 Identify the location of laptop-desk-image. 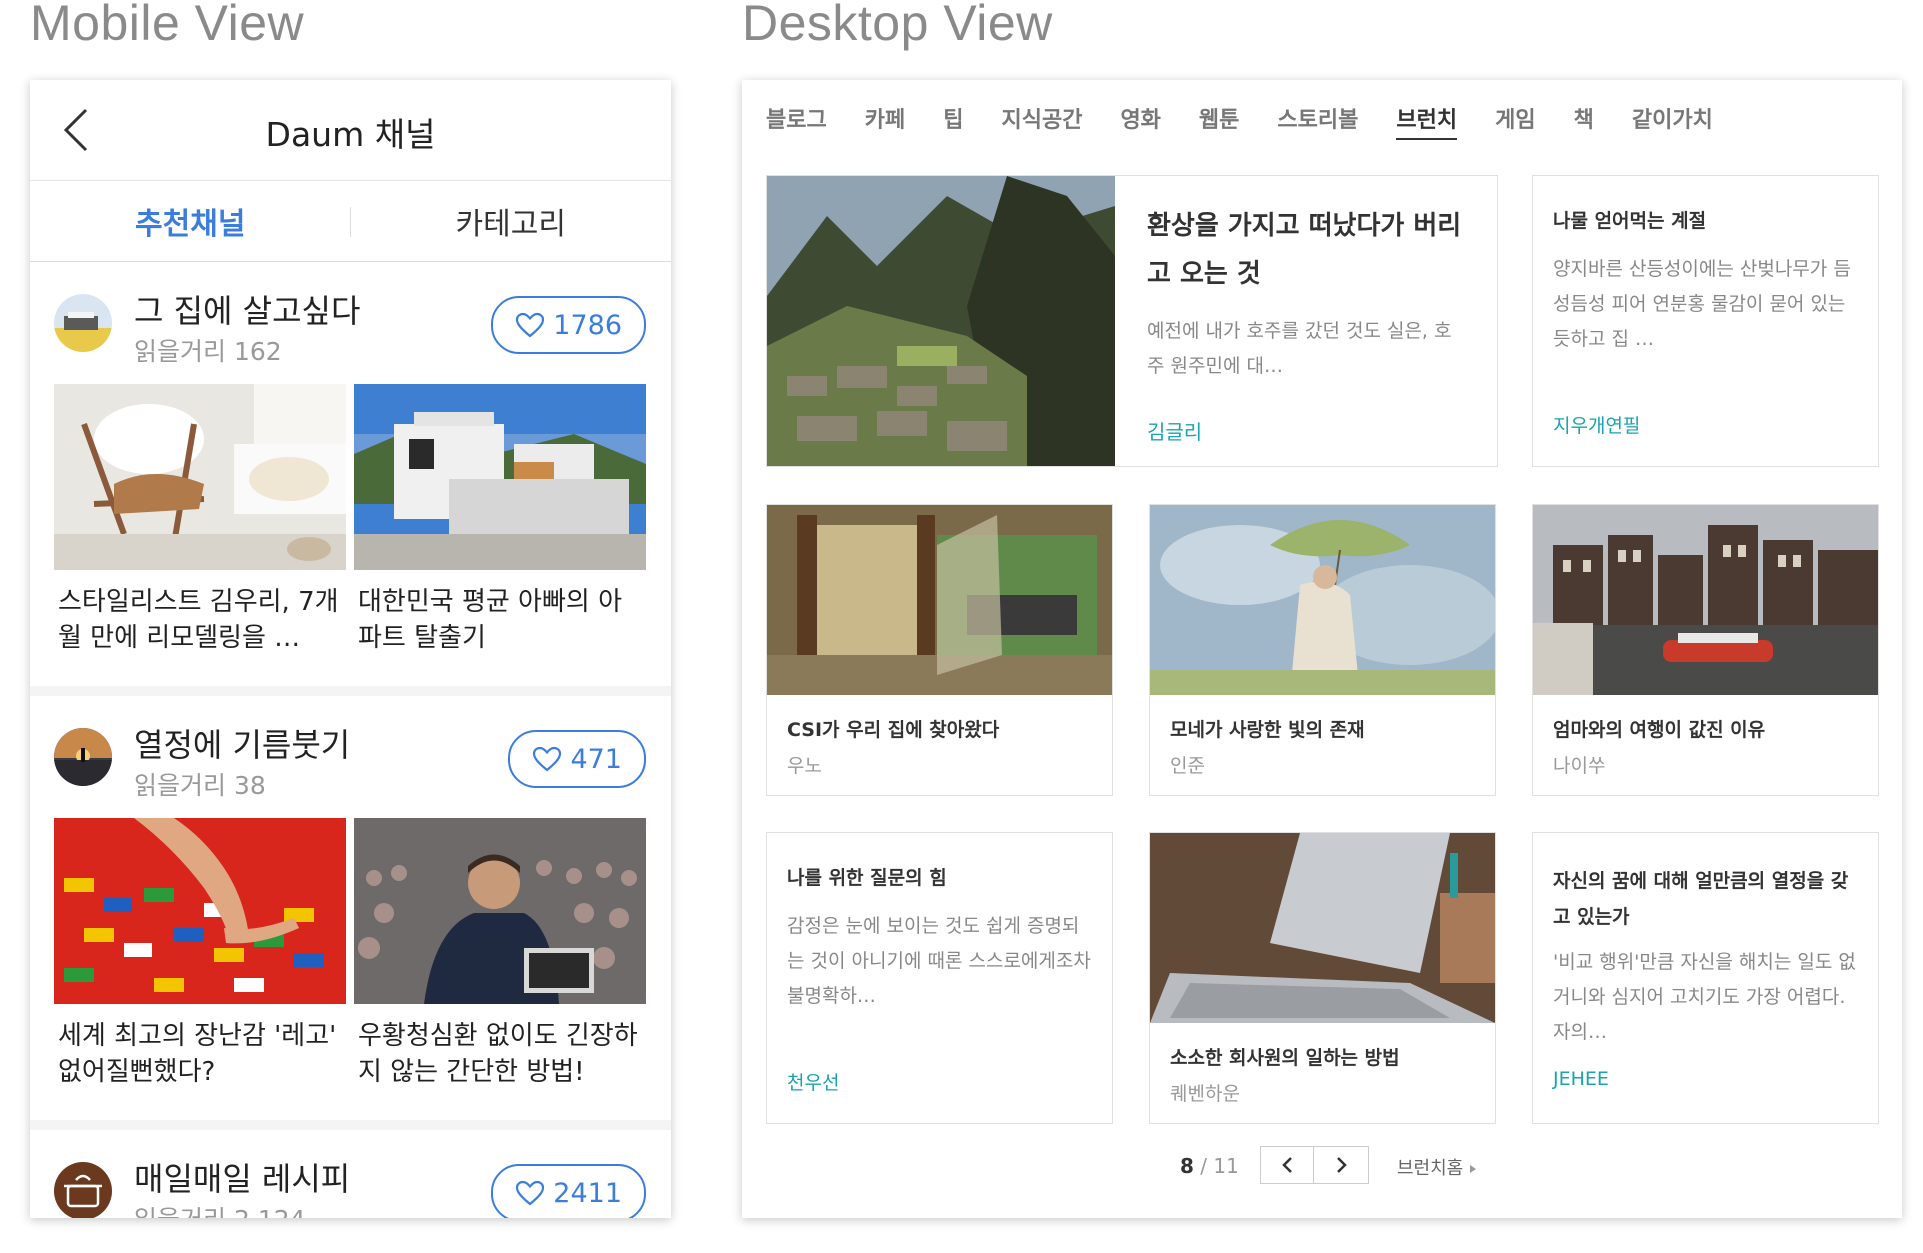
(1322, 928).